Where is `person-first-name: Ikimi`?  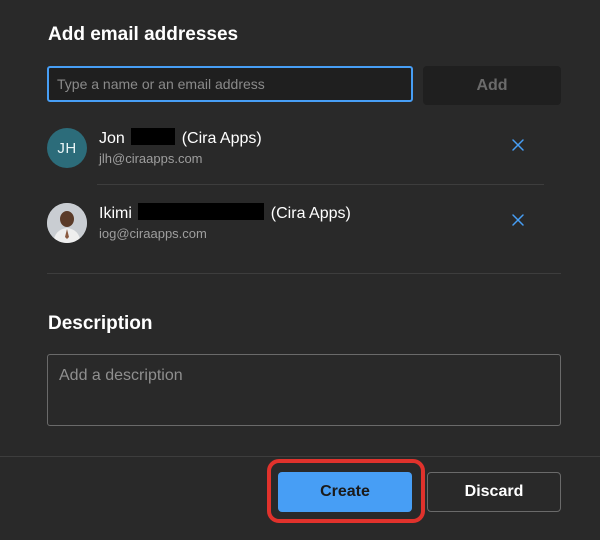 person-first-name: Ikimi is located at coordinates (115, 213).